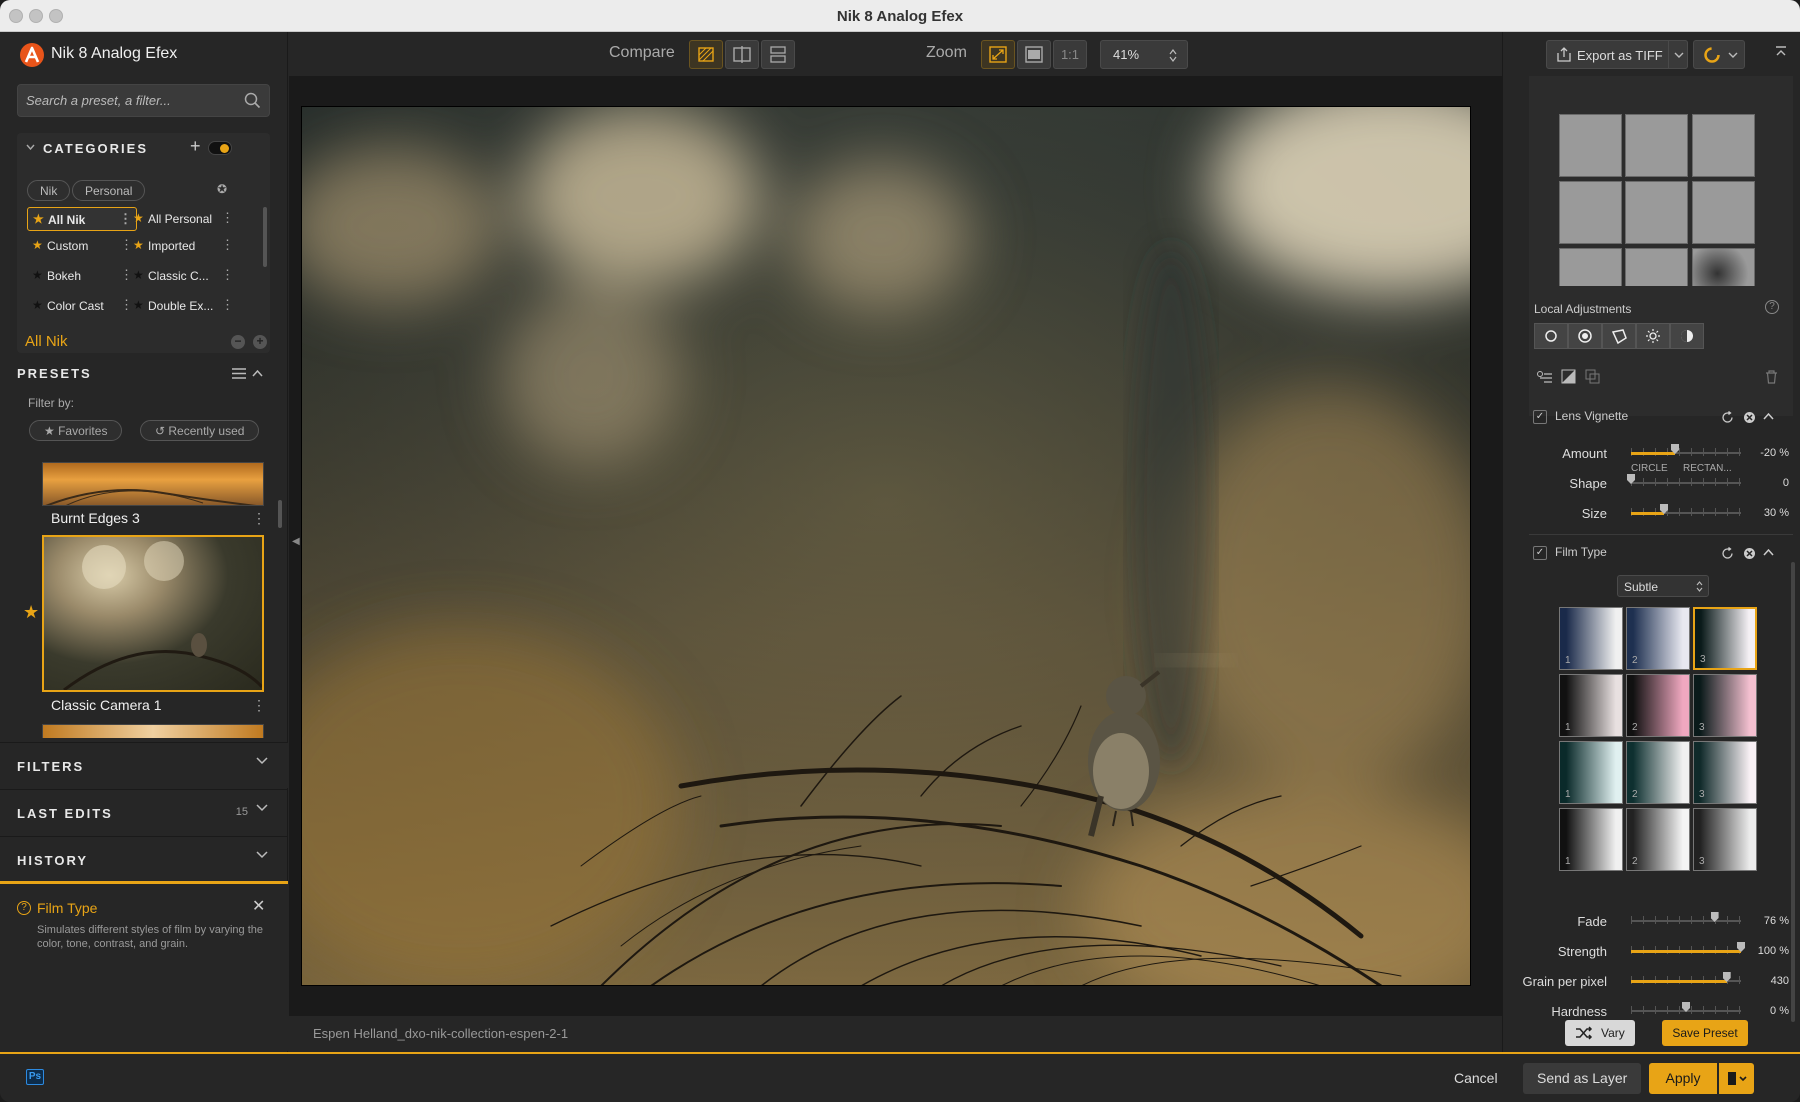 This screenshot has width=1800, height=1102. What do you see at coordinates (1688, 950) in the screenshot?
I see `strength-slider` at bounding box center [1688, 950].